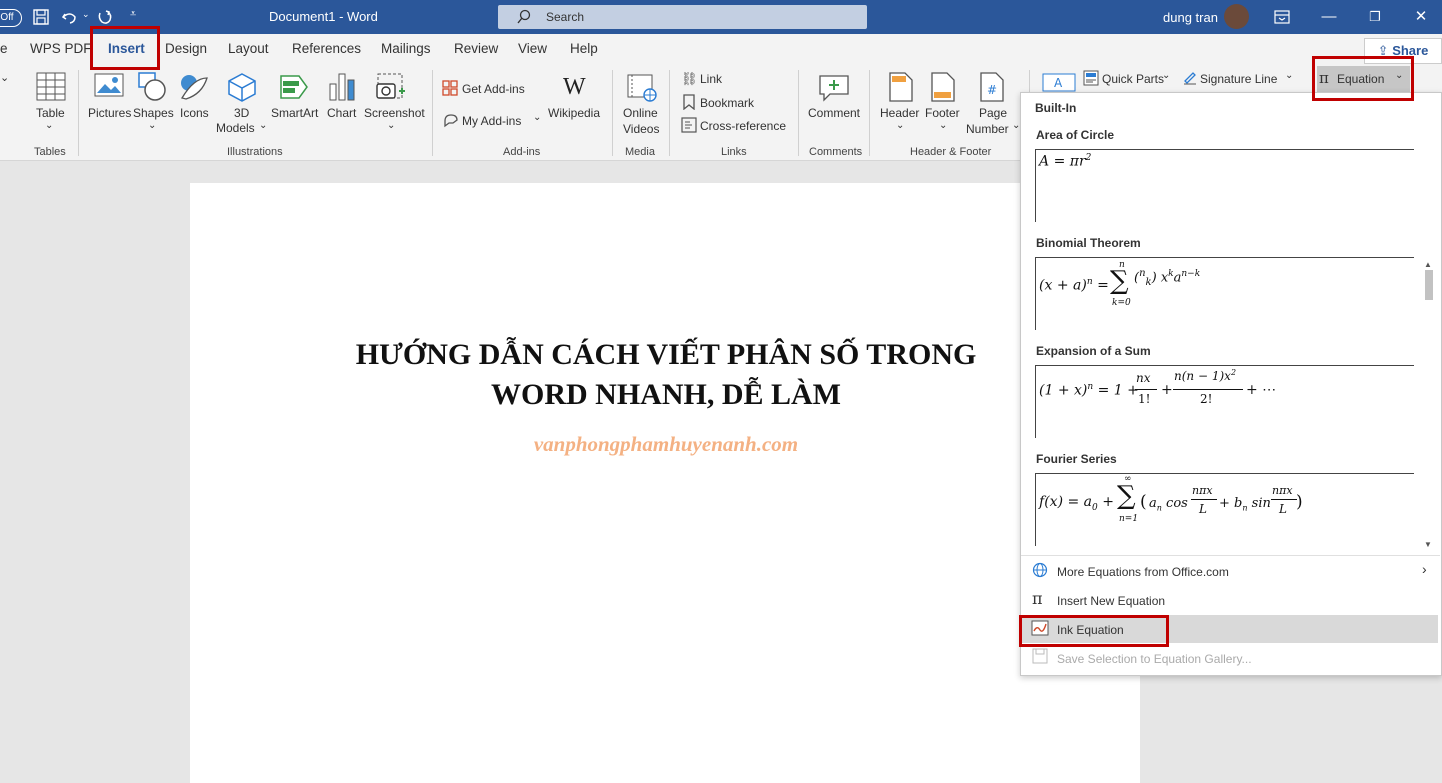 The height and width of the screenshot is (783, 1442). Describe the element at coordinates (1119, 281) in the screenshot. I see `sum-symbol: ∑` at that location.